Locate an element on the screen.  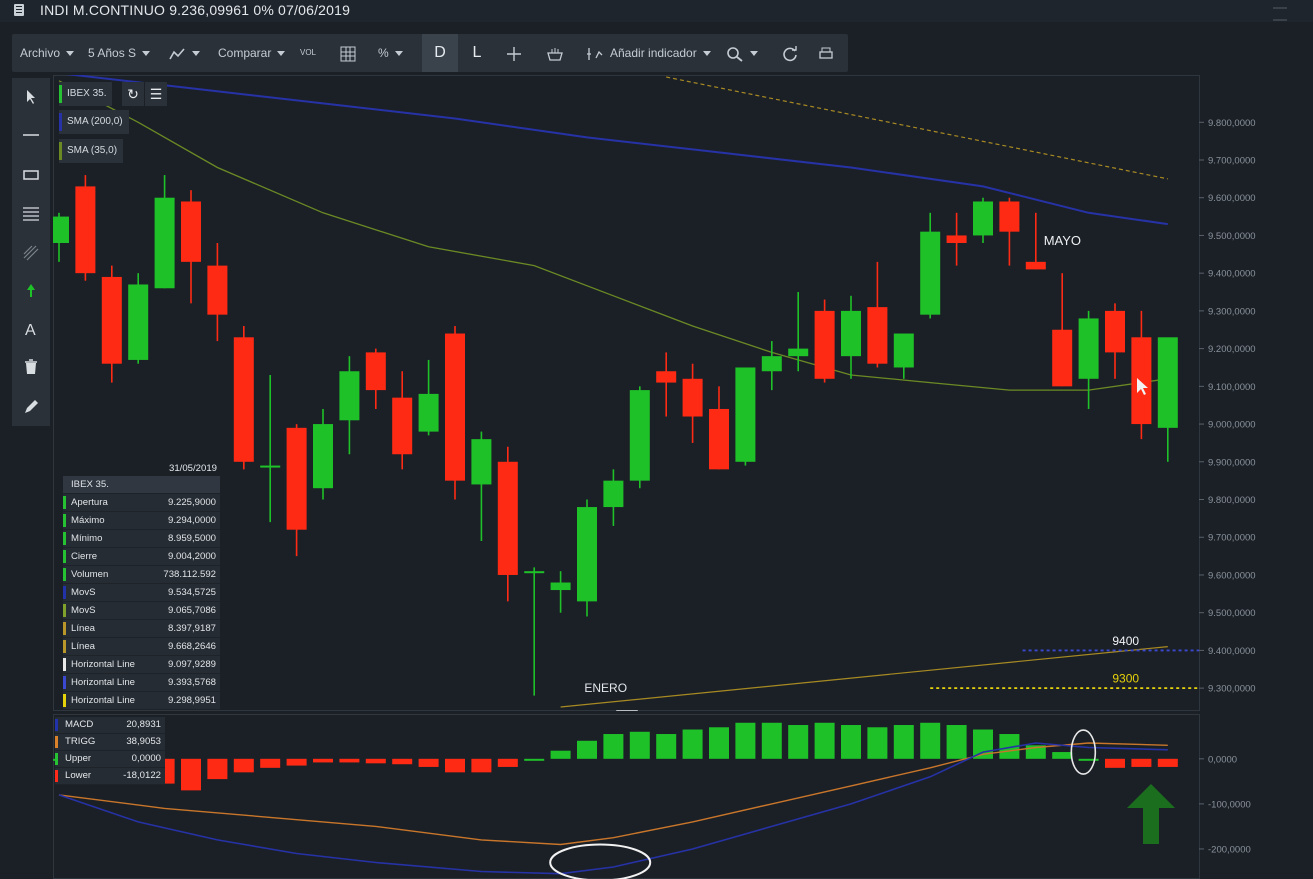
macd-y-tick-label: -100,0000 is located at coordinates (1229, 804).